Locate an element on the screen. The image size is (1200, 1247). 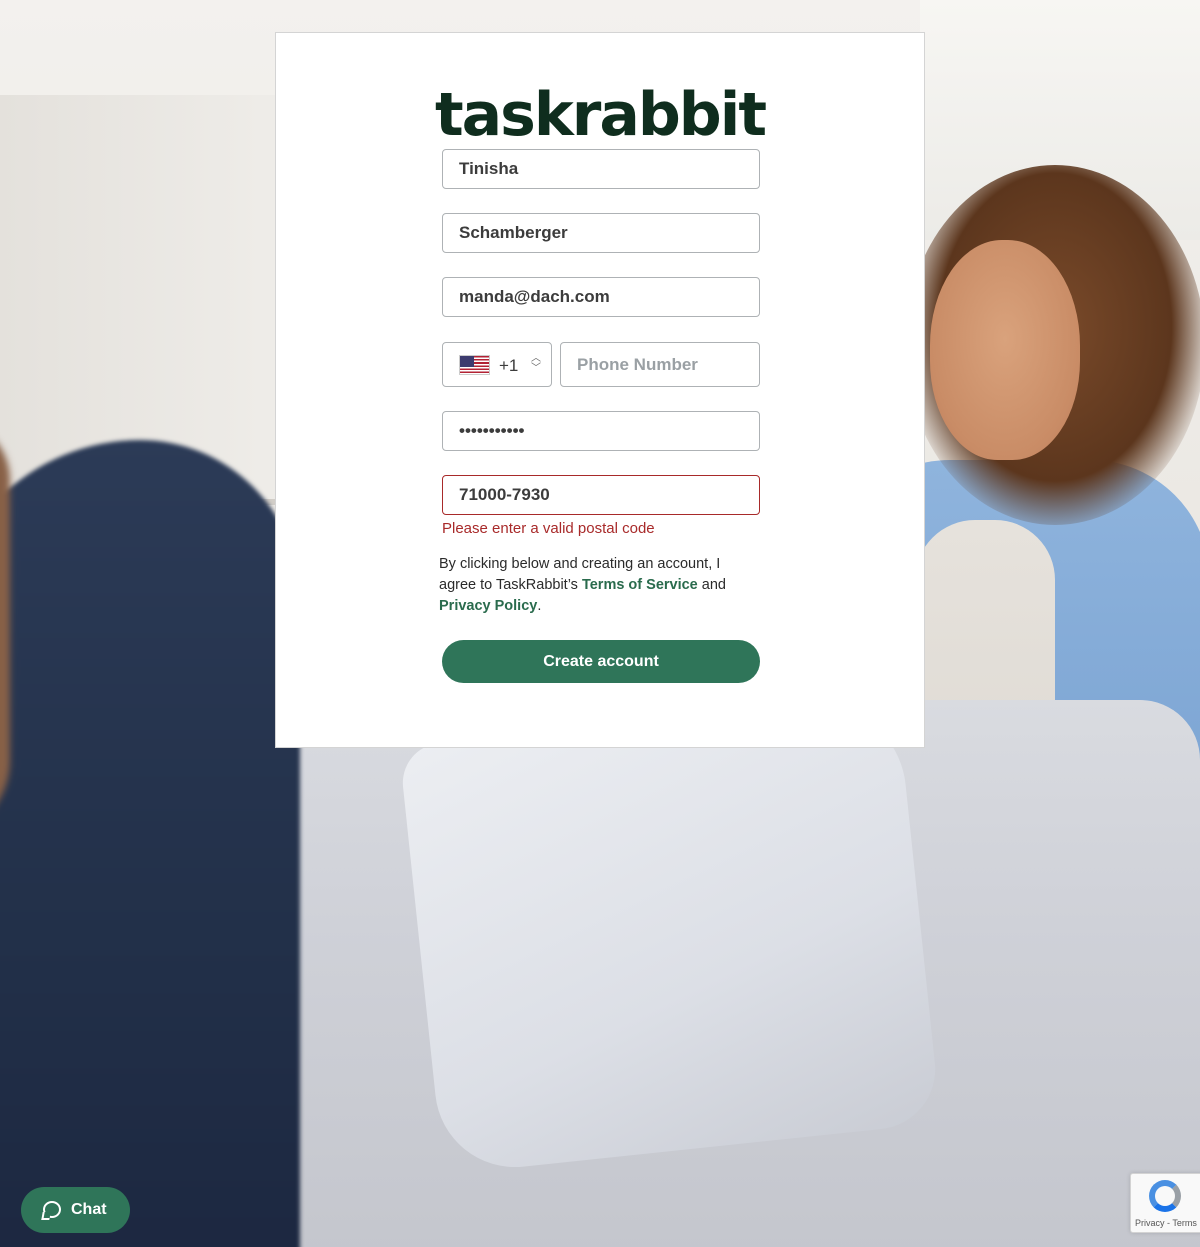
terms-of-service-link: Terms of Service is located at coordinates (640, 585).